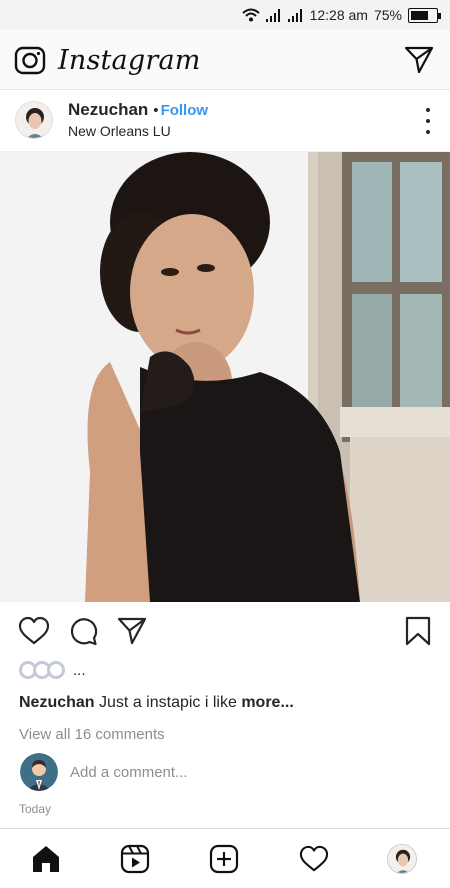 The width and height of the screenshot is (450, 888). Describe the element at coordinates (420, 15) in the screenshot. I see `battery-fill` at that location.